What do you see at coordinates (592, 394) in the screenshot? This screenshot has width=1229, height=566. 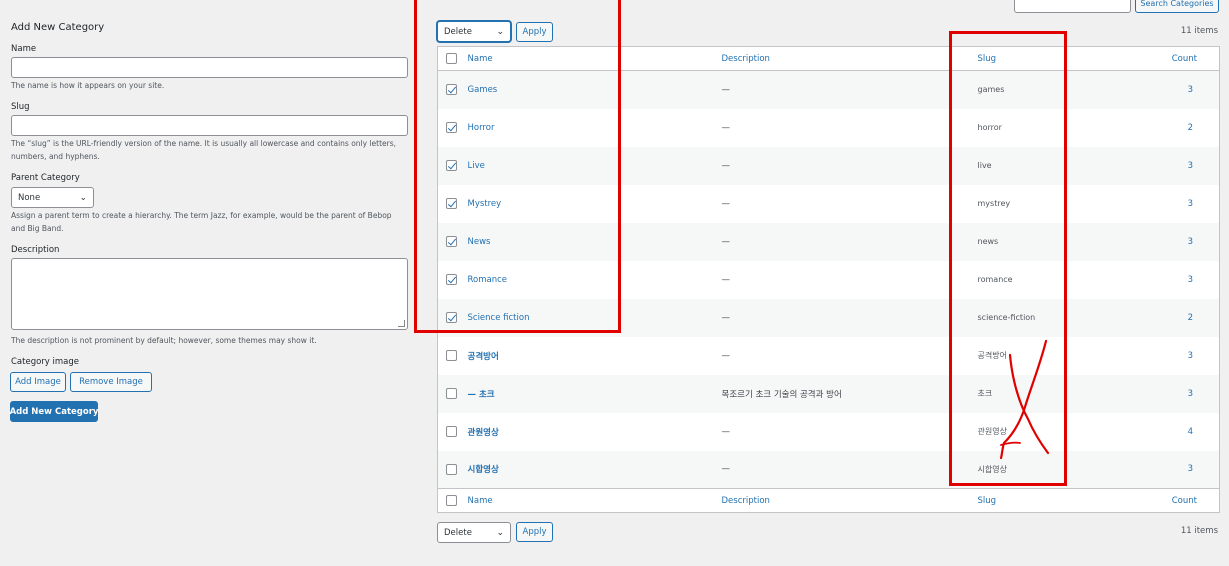 I see `row-name-cell: — 초크` at bounding box center [592, 394].